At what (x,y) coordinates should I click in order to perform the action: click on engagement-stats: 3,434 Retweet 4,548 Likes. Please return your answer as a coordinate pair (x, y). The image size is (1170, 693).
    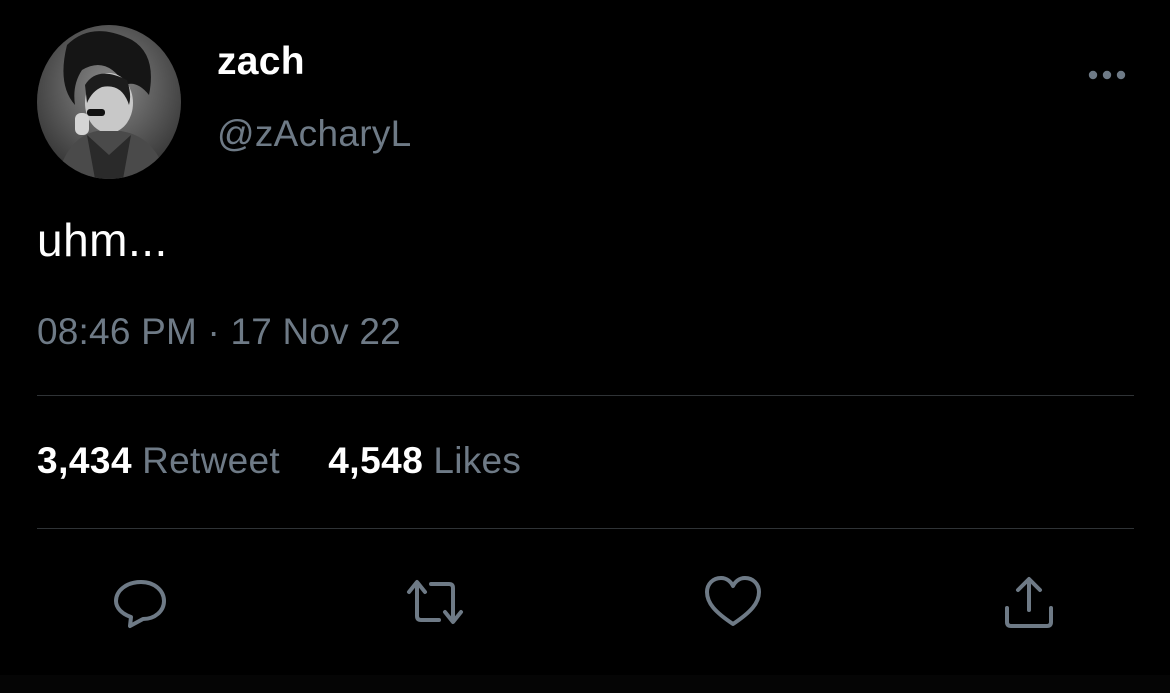
    Looking at the image, I should click on (298, 461).